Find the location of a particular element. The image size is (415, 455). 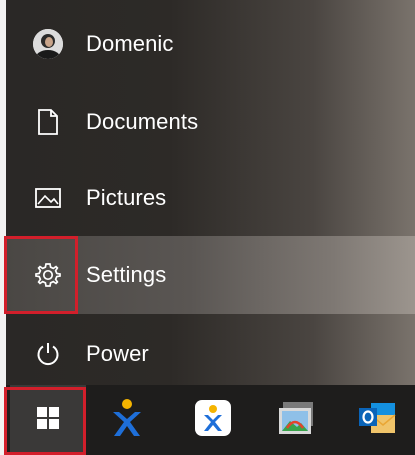

outlook-app-icon is located at coordinates (377, 420).